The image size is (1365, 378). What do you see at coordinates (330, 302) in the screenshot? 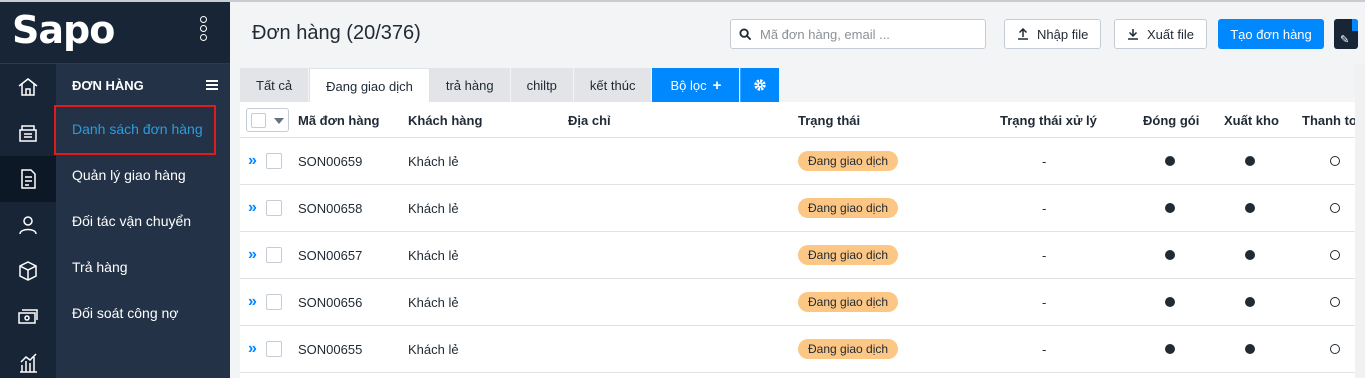
I see `order-code: SON00656` at bounding box center [330, 302].